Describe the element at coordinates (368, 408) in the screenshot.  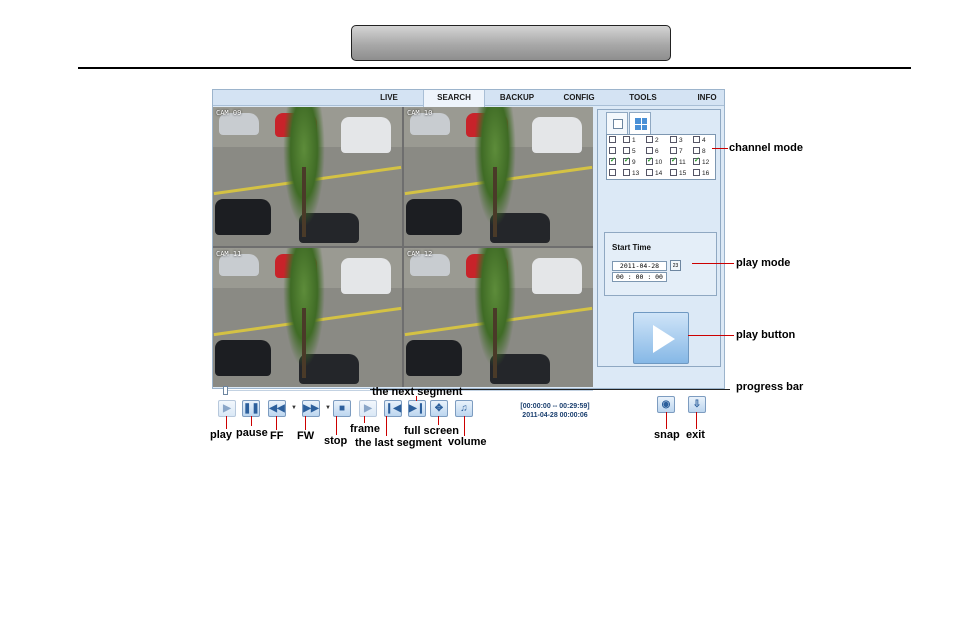
I see `frame-button: ▶` at that location.